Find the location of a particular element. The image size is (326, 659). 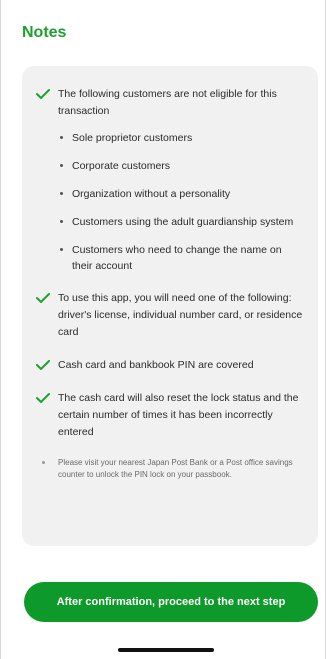

notes-item-pin-coverage: Cash card and bankbook PIN are covered is located at coordinates (170, 365).